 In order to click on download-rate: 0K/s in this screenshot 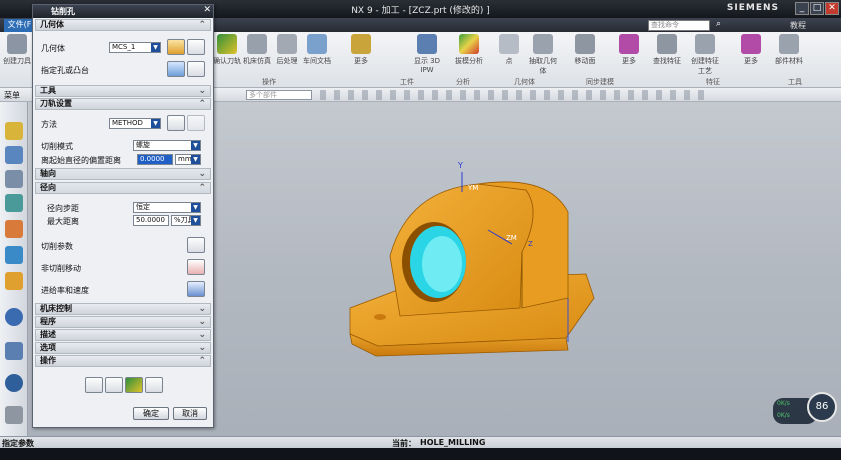, I will do `click(783, 415)`.